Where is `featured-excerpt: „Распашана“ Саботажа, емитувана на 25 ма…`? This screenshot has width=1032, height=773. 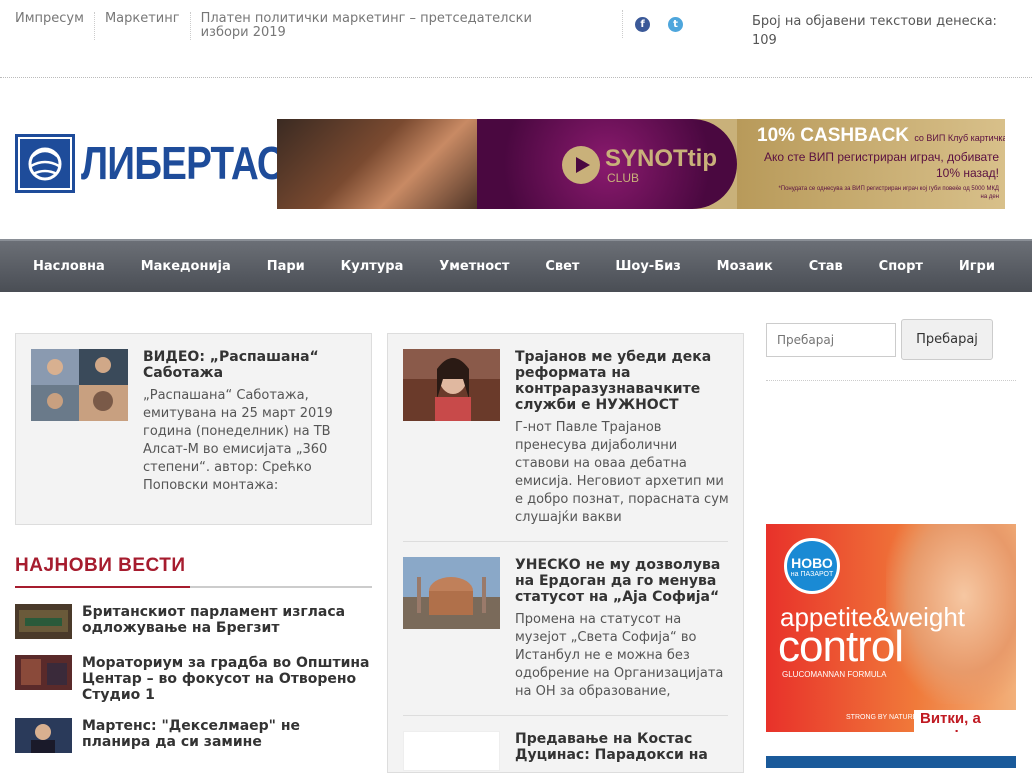 featured-excerpt: „Распашана“ Саботажа, емитувана на 25 ма… is located at coordinates (238, 440).